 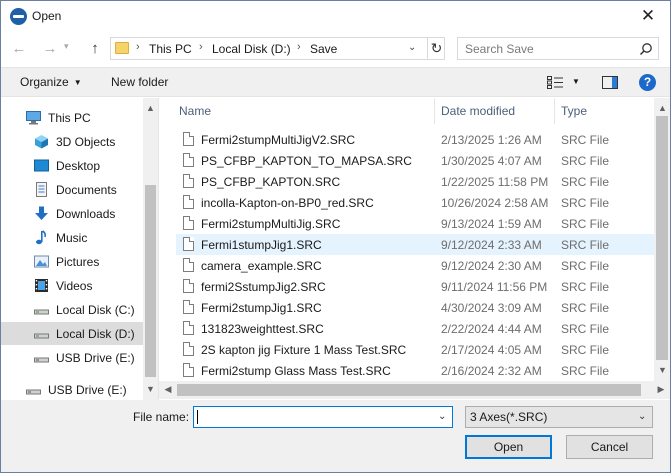 I want to click on file-name: Fermi2stump Glass Mass Test.SRC, so click(x=296, y=371).